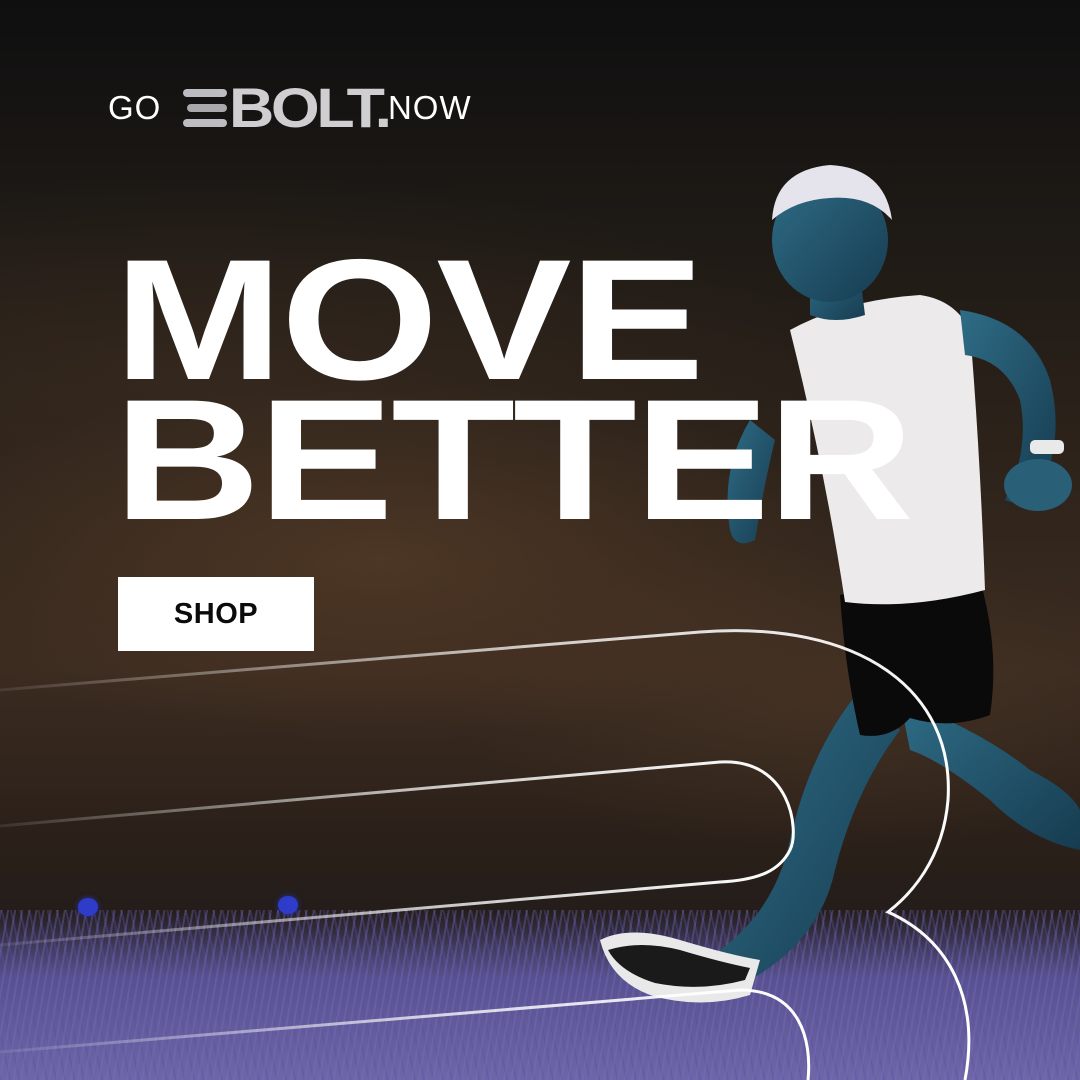  What do you see at coordinates (216, 614) in the screenshot?
I see `shop-button: SHOP` at bounding box center [216, 614].